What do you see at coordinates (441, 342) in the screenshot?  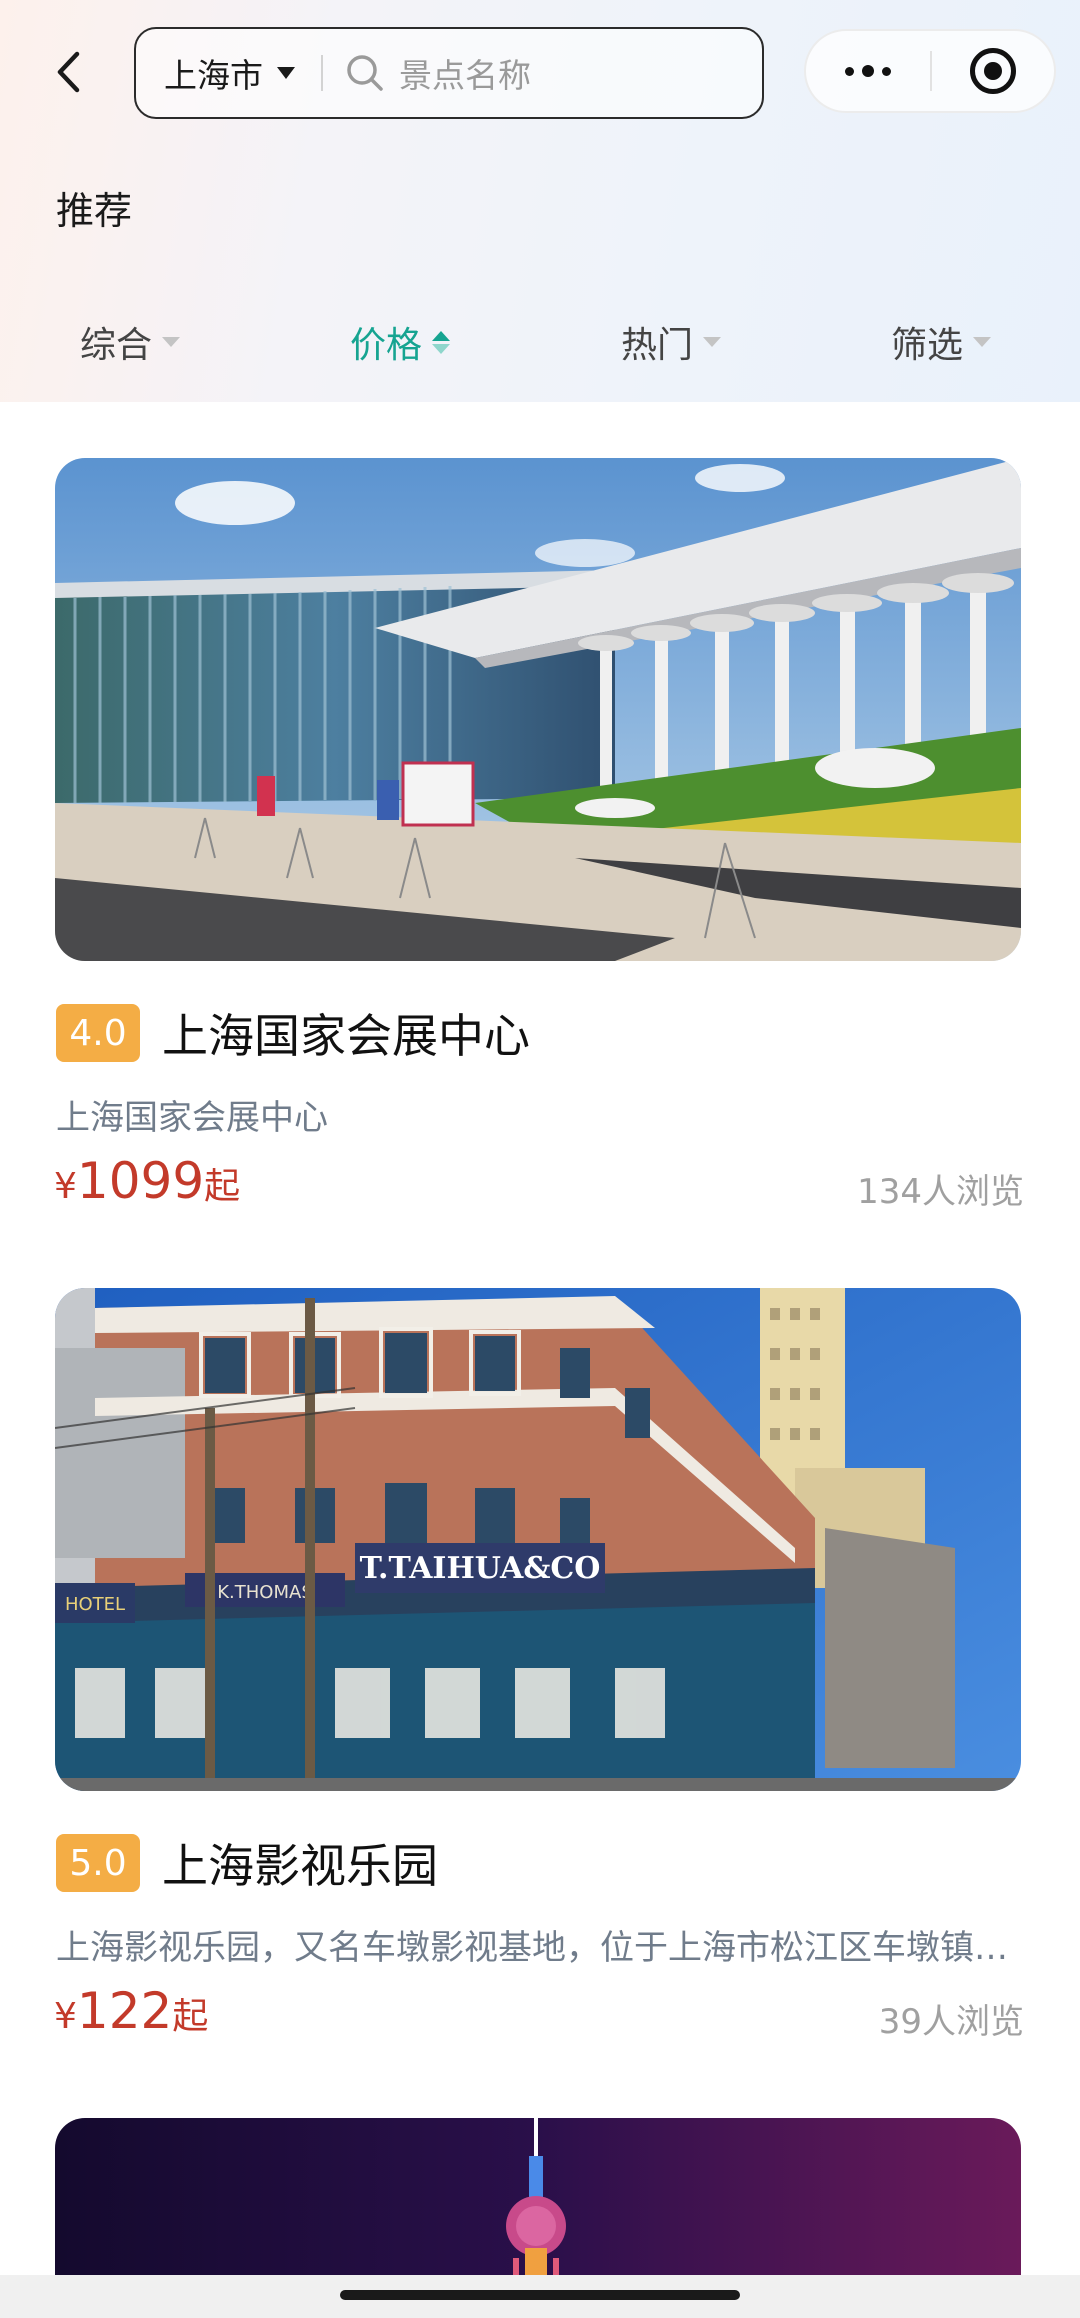 I see `sort-icon` at bounding box center [441, 342].